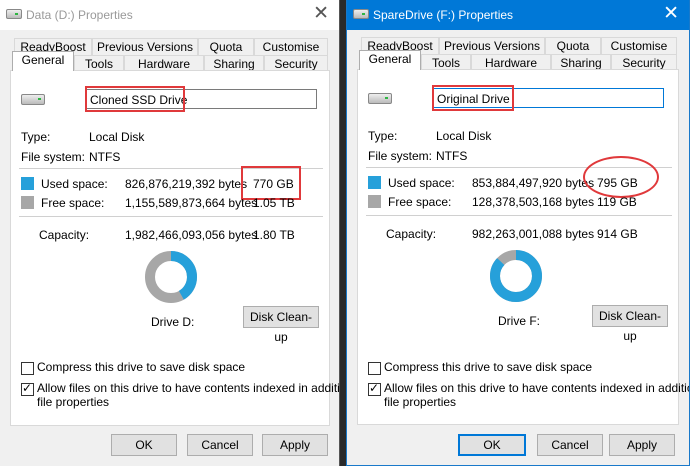 The width and height of the screenshot is (690, 466). I want to click on title-bar: SpareDrive (F:) Properties ✕, so click(518, 15).